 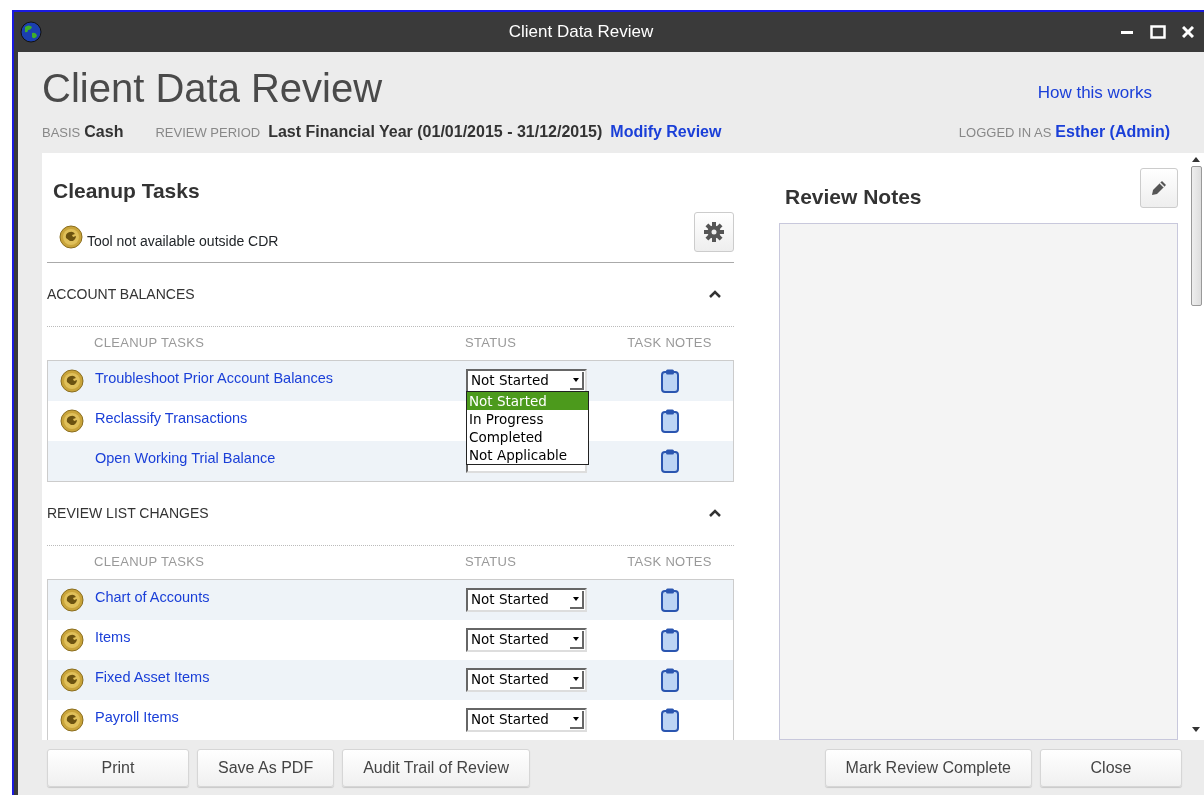 What do you see at coordinates (1111, 767) in the screenshot?
I see `footer-button: Close` at bounding box center [1111, 767].